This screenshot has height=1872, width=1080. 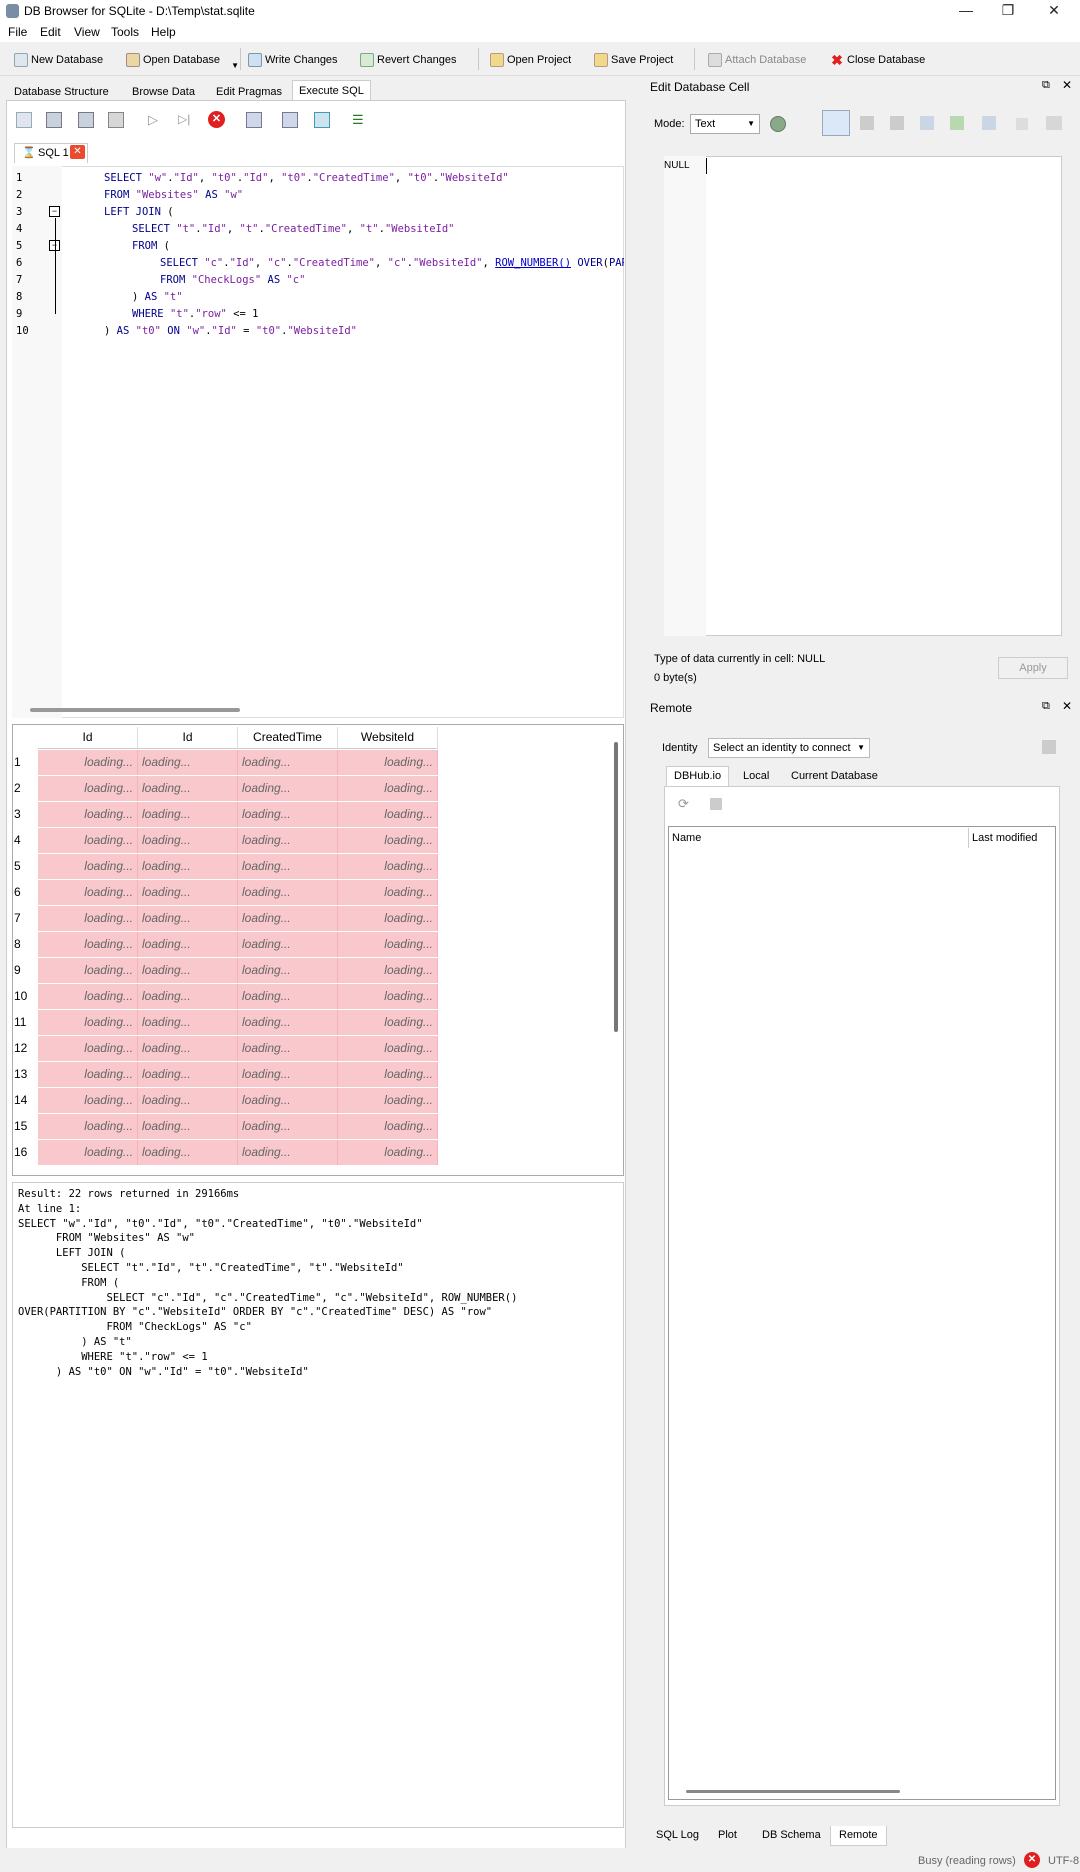 I want to click on tab-local: Local, so click(x=756, y=777).